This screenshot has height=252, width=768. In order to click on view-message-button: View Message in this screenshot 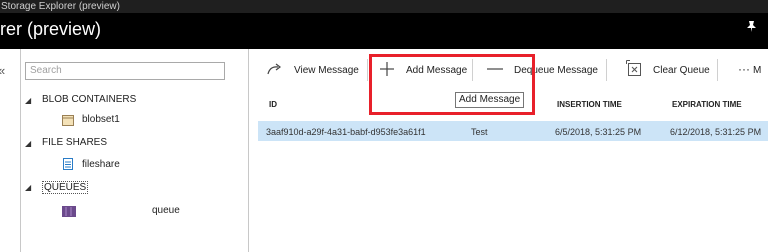, I will do `click(313, 69)`.